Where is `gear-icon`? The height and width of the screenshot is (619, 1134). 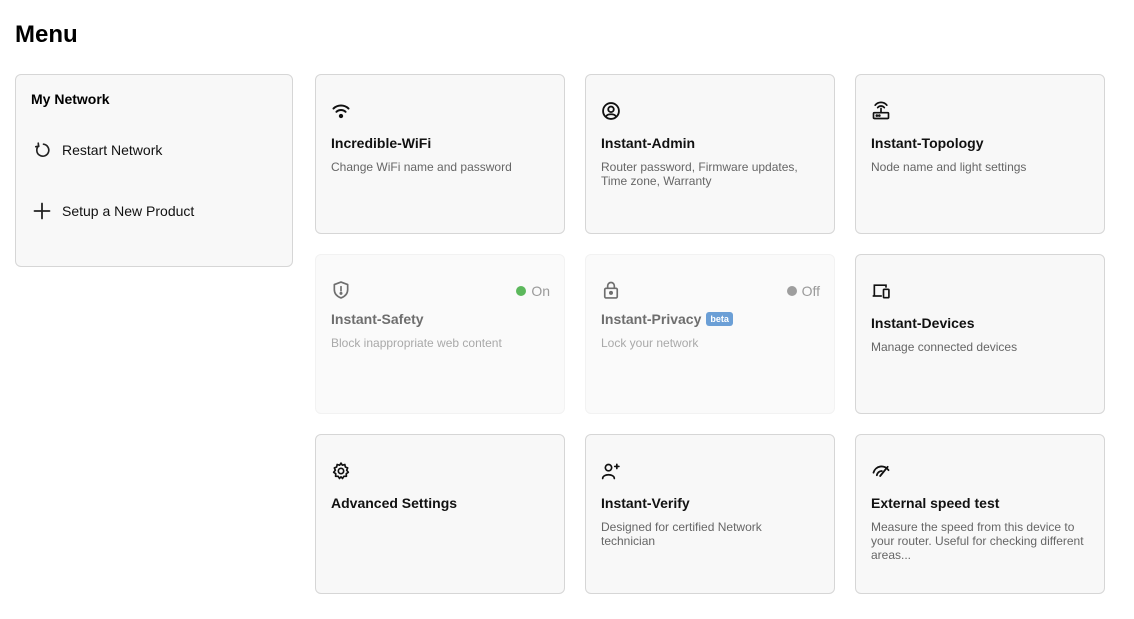 gear-icon is located at coordinates (341, 471).